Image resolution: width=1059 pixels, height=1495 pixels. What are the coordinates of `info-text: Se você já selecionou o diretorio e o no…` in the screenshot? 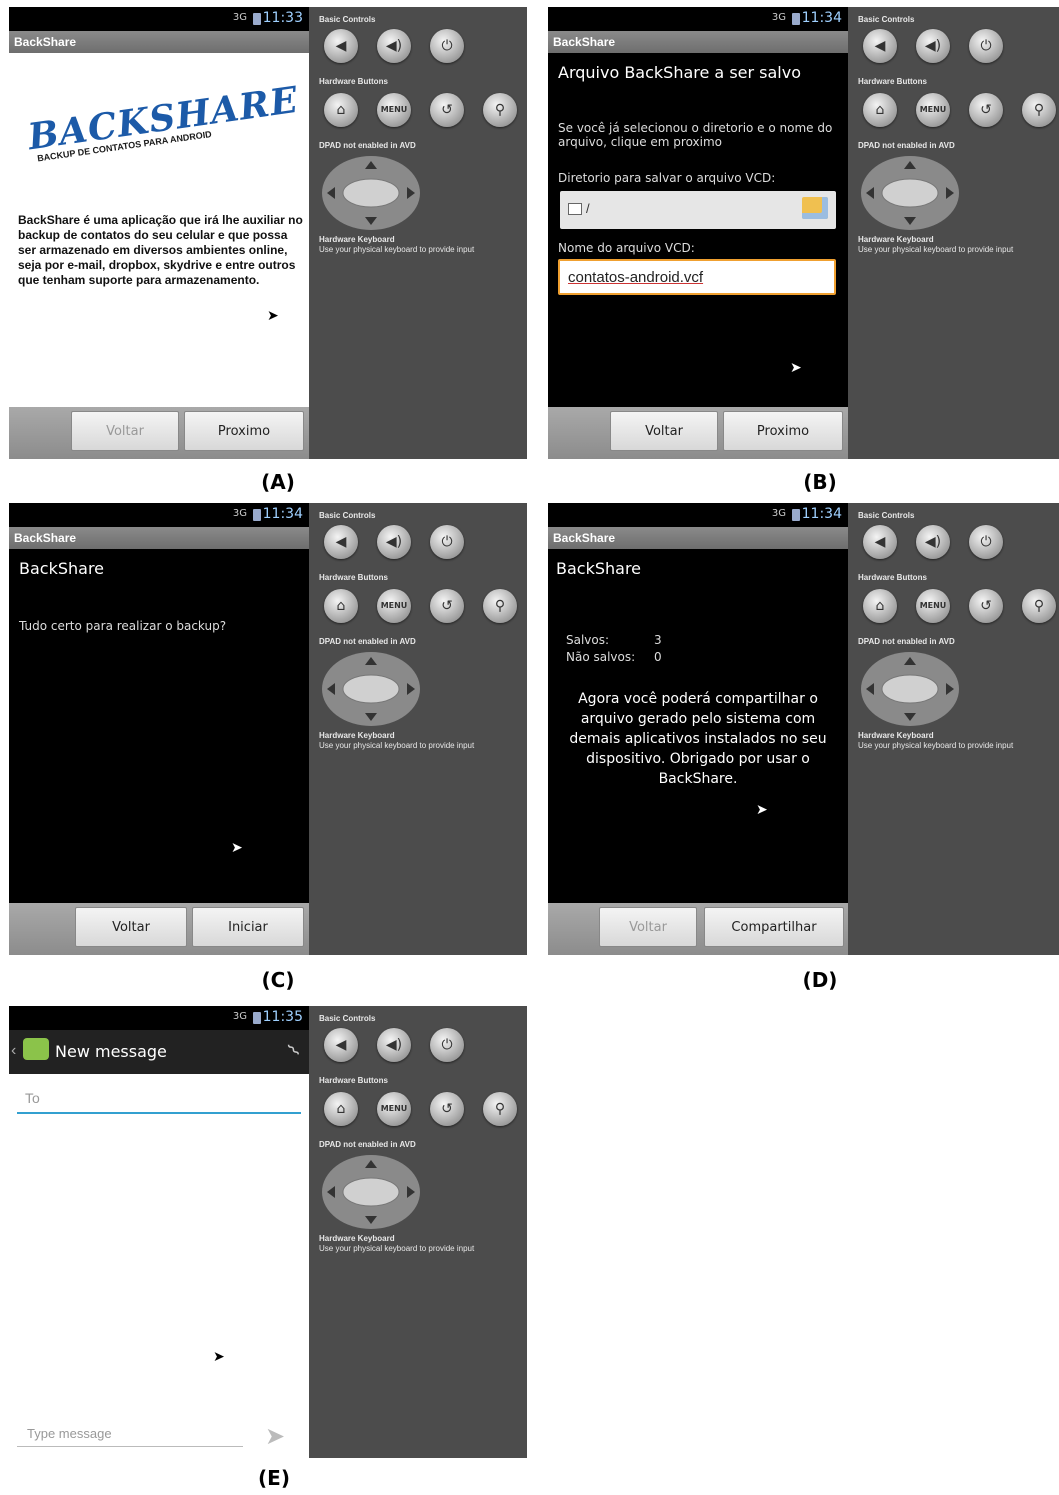 It's located at (695, 135).